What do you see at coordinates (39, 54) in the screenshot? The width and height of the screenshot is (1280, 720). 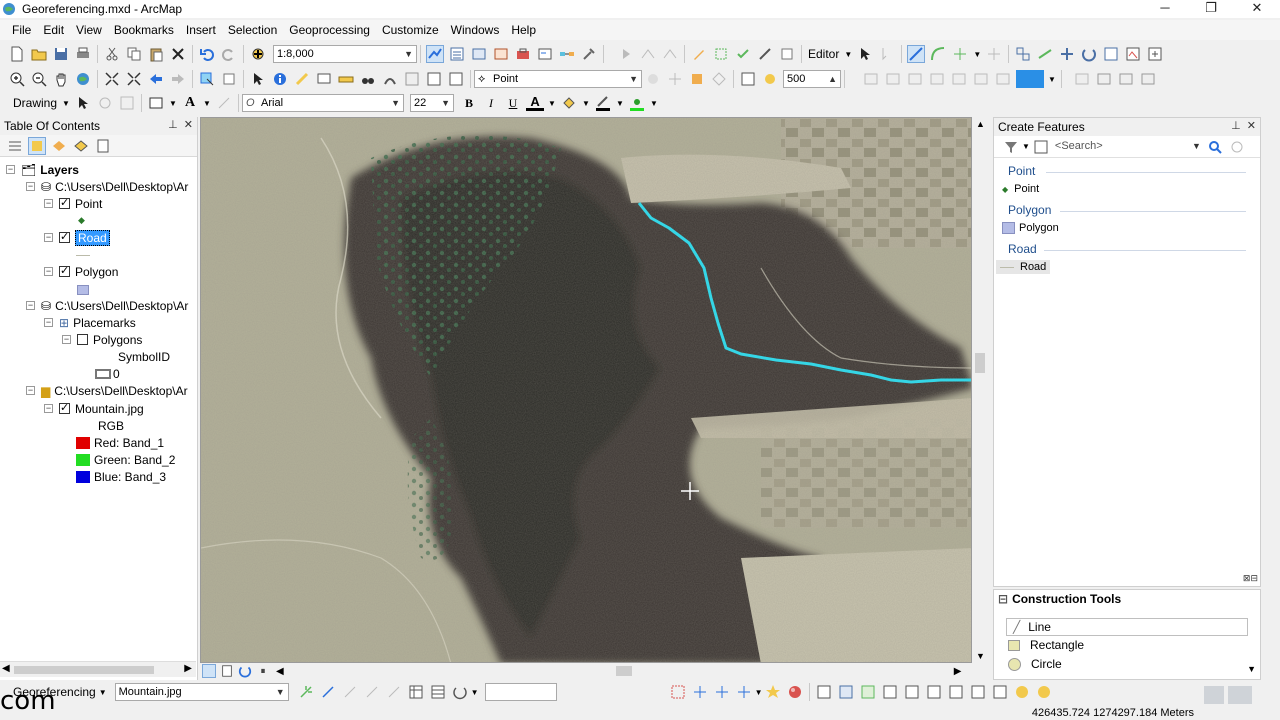 I see `open-folder-icon` at bounding box center [39, 54].